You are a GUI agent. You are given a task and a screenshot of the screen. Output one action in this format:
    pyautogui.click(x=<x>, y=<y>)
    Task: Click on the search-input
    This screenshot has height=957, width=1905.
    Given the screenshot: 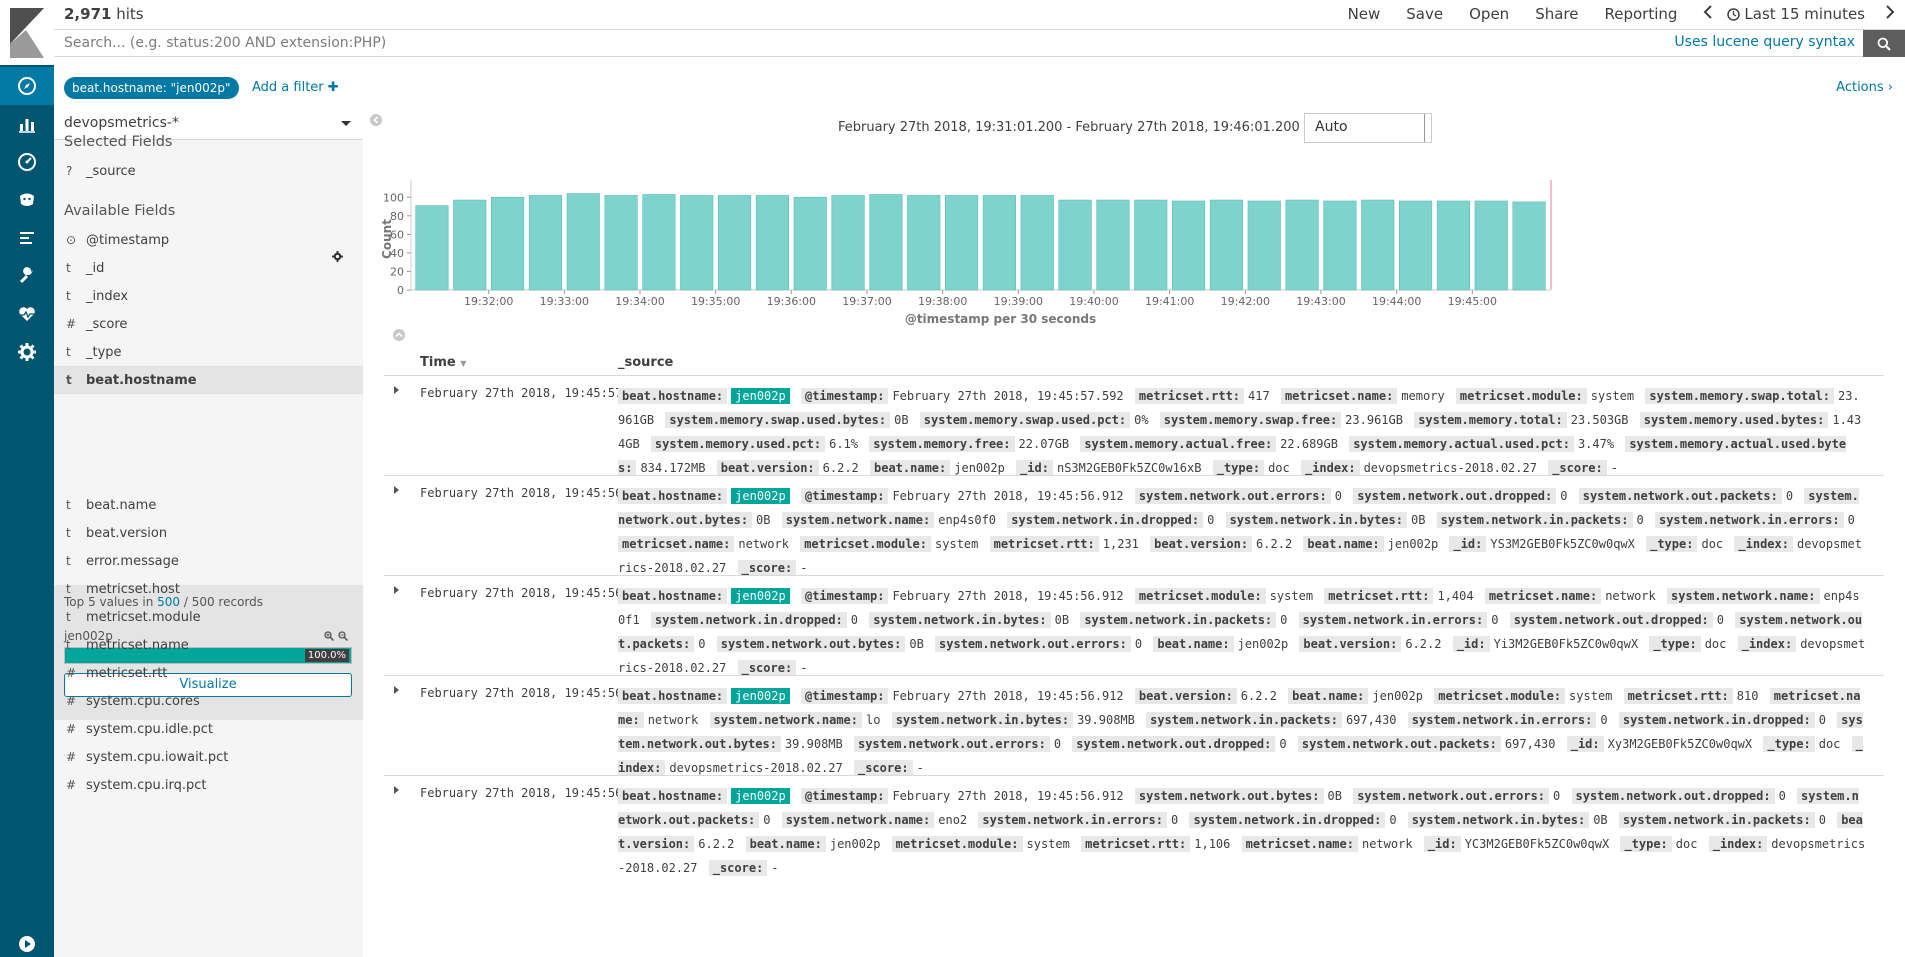 What is the action you would take?
    pyautogui.click(x=814, y=43)
    